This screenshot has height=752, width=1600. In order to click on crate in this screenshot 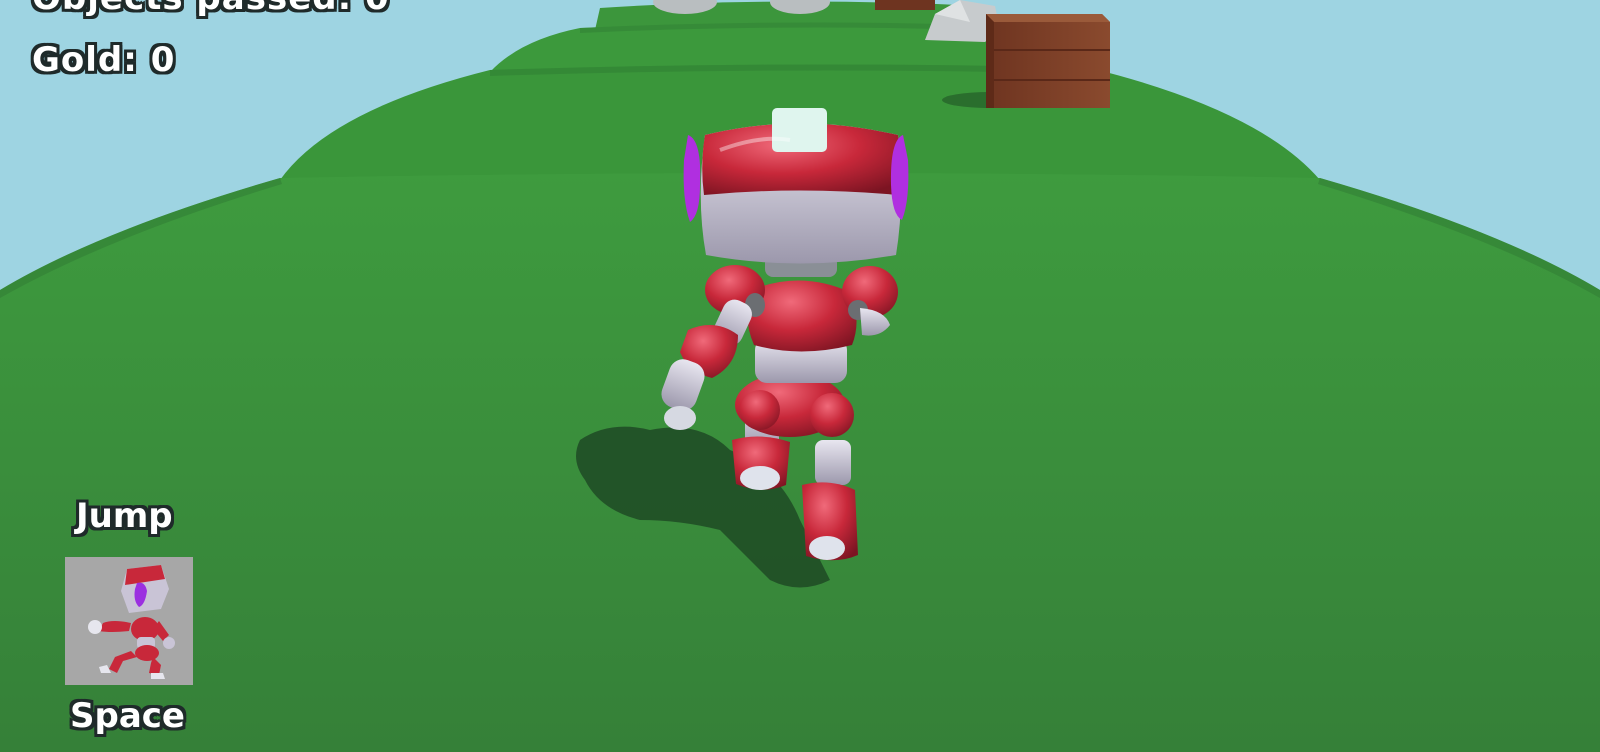, I will do `click(1048, 61)`.